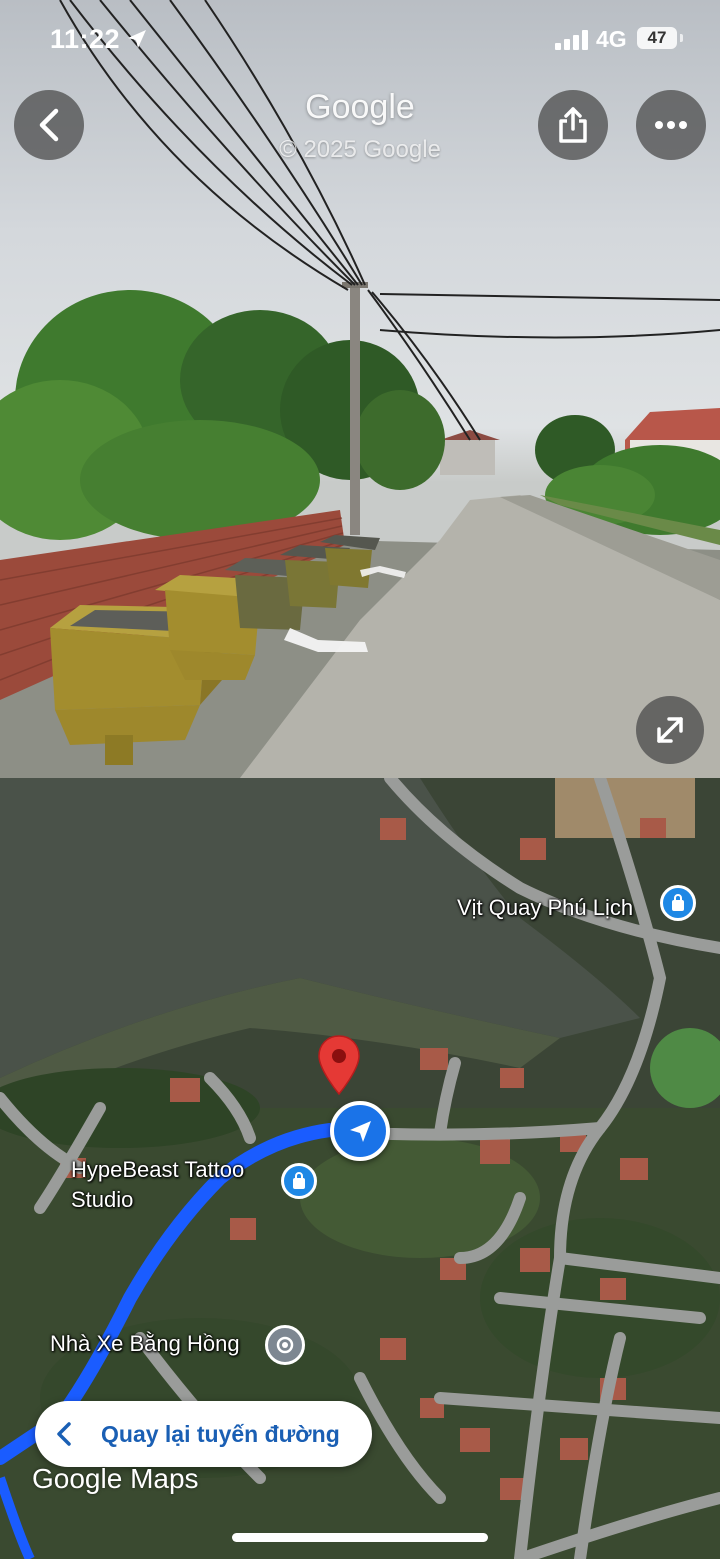  Describe the element at coordinates (137, 39) in the screenshot. I see `location-arrow-icon` at that location.